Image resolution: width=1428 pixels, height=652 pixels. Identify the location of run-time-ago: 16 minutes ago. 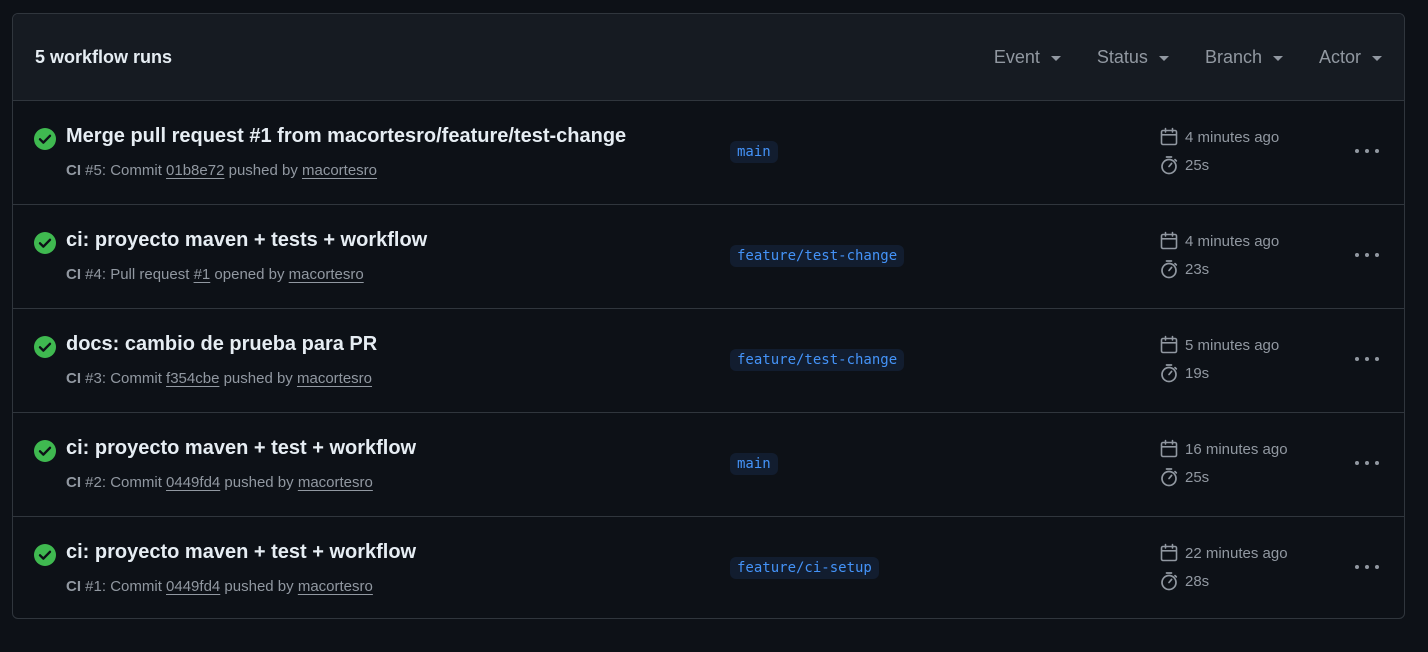
(1223, 449).